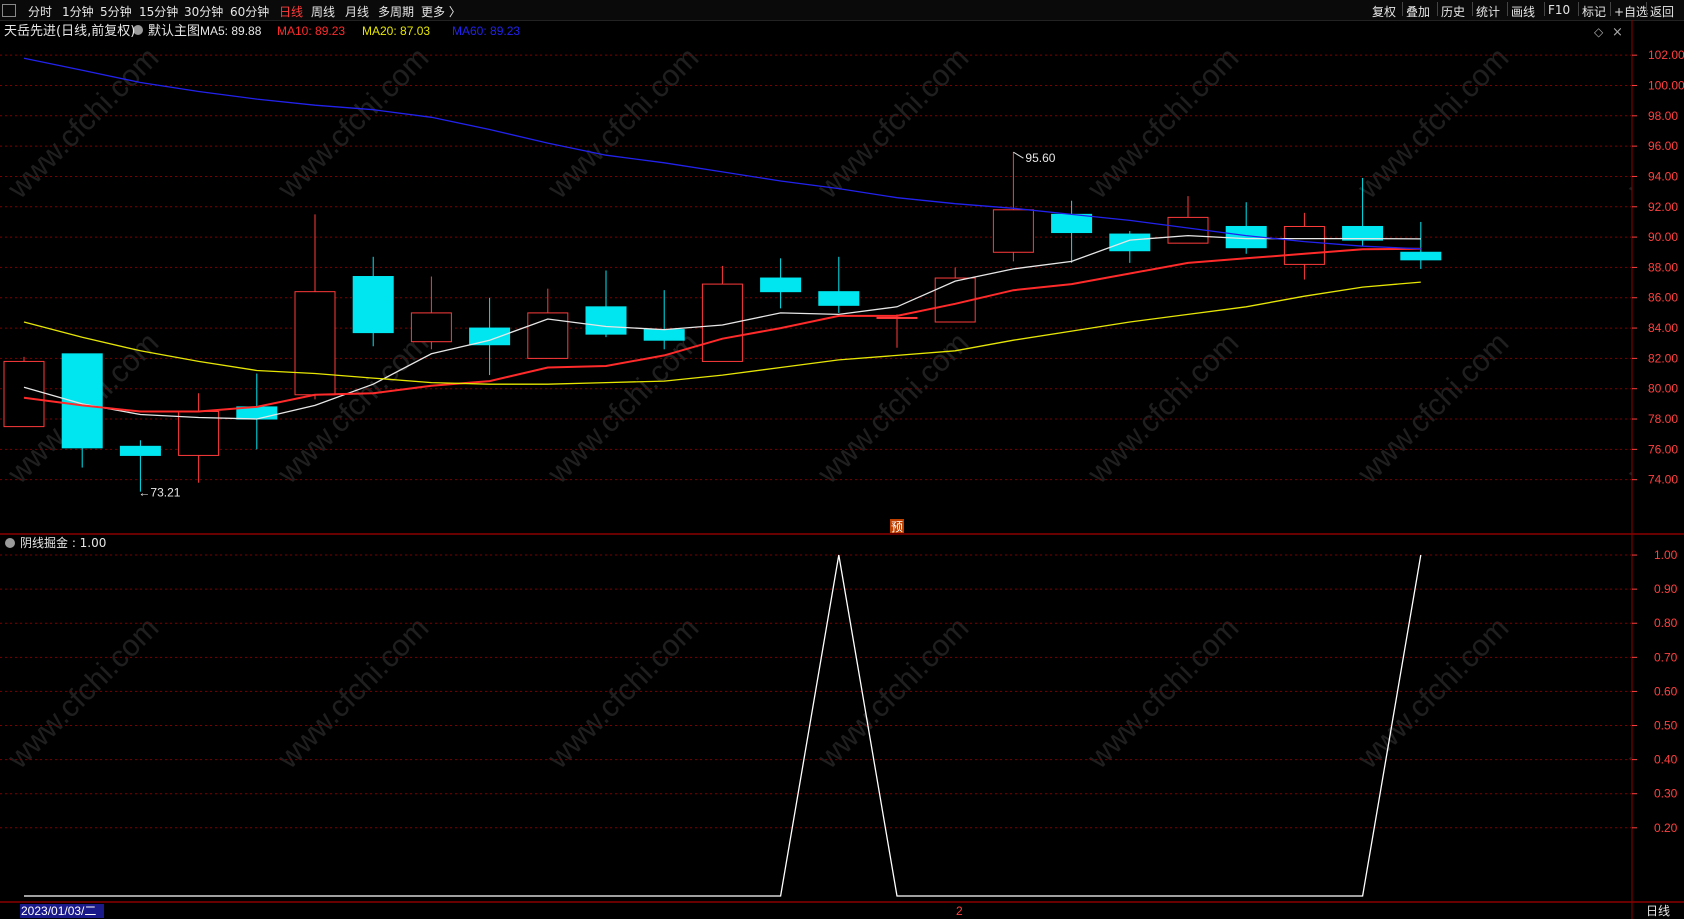 Image resolution: width=1684 pixels, height=919 pixels. I want to click on draw-diamond-icon: ◇, so click(1599, 32).